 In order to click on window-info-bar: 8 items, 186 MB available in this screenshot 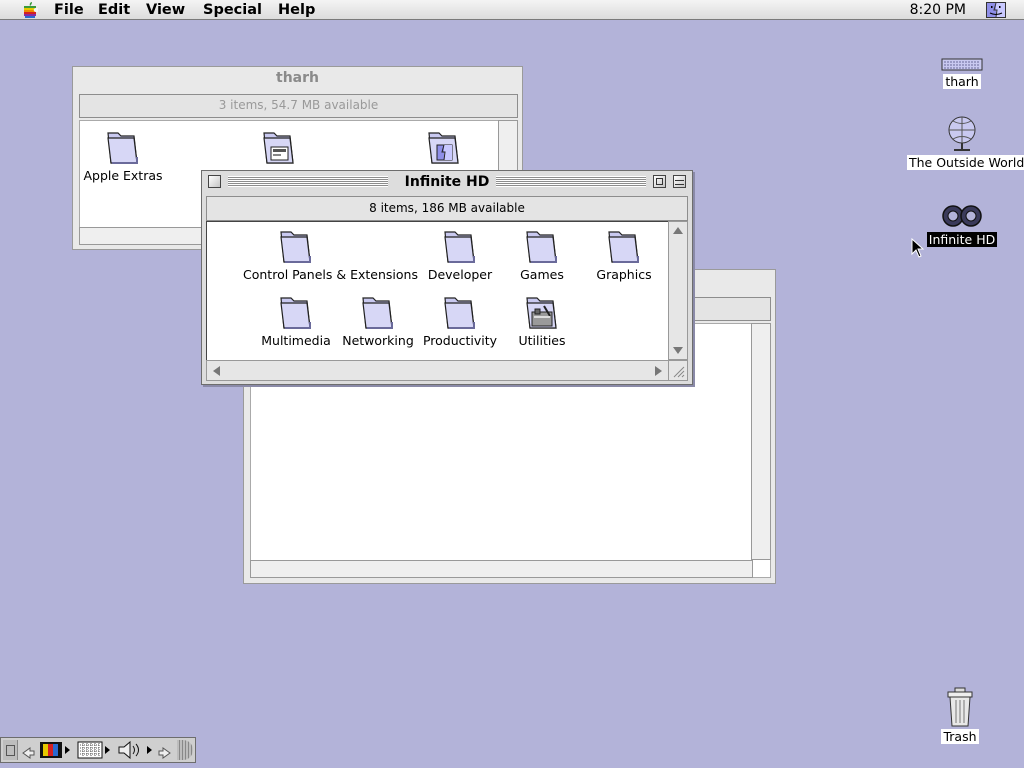, I will do `click(447, 208)`.